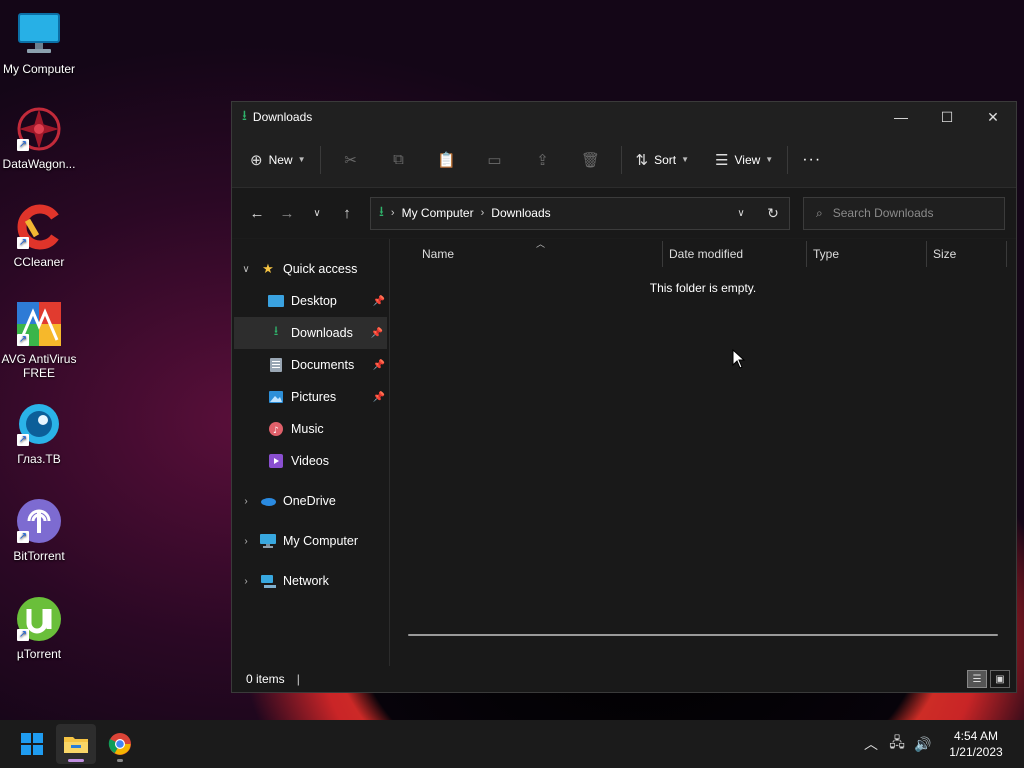  I want to click on address-bar: ⭳ › My Computer › Downloads ∨ ↻, so click(580, 213).